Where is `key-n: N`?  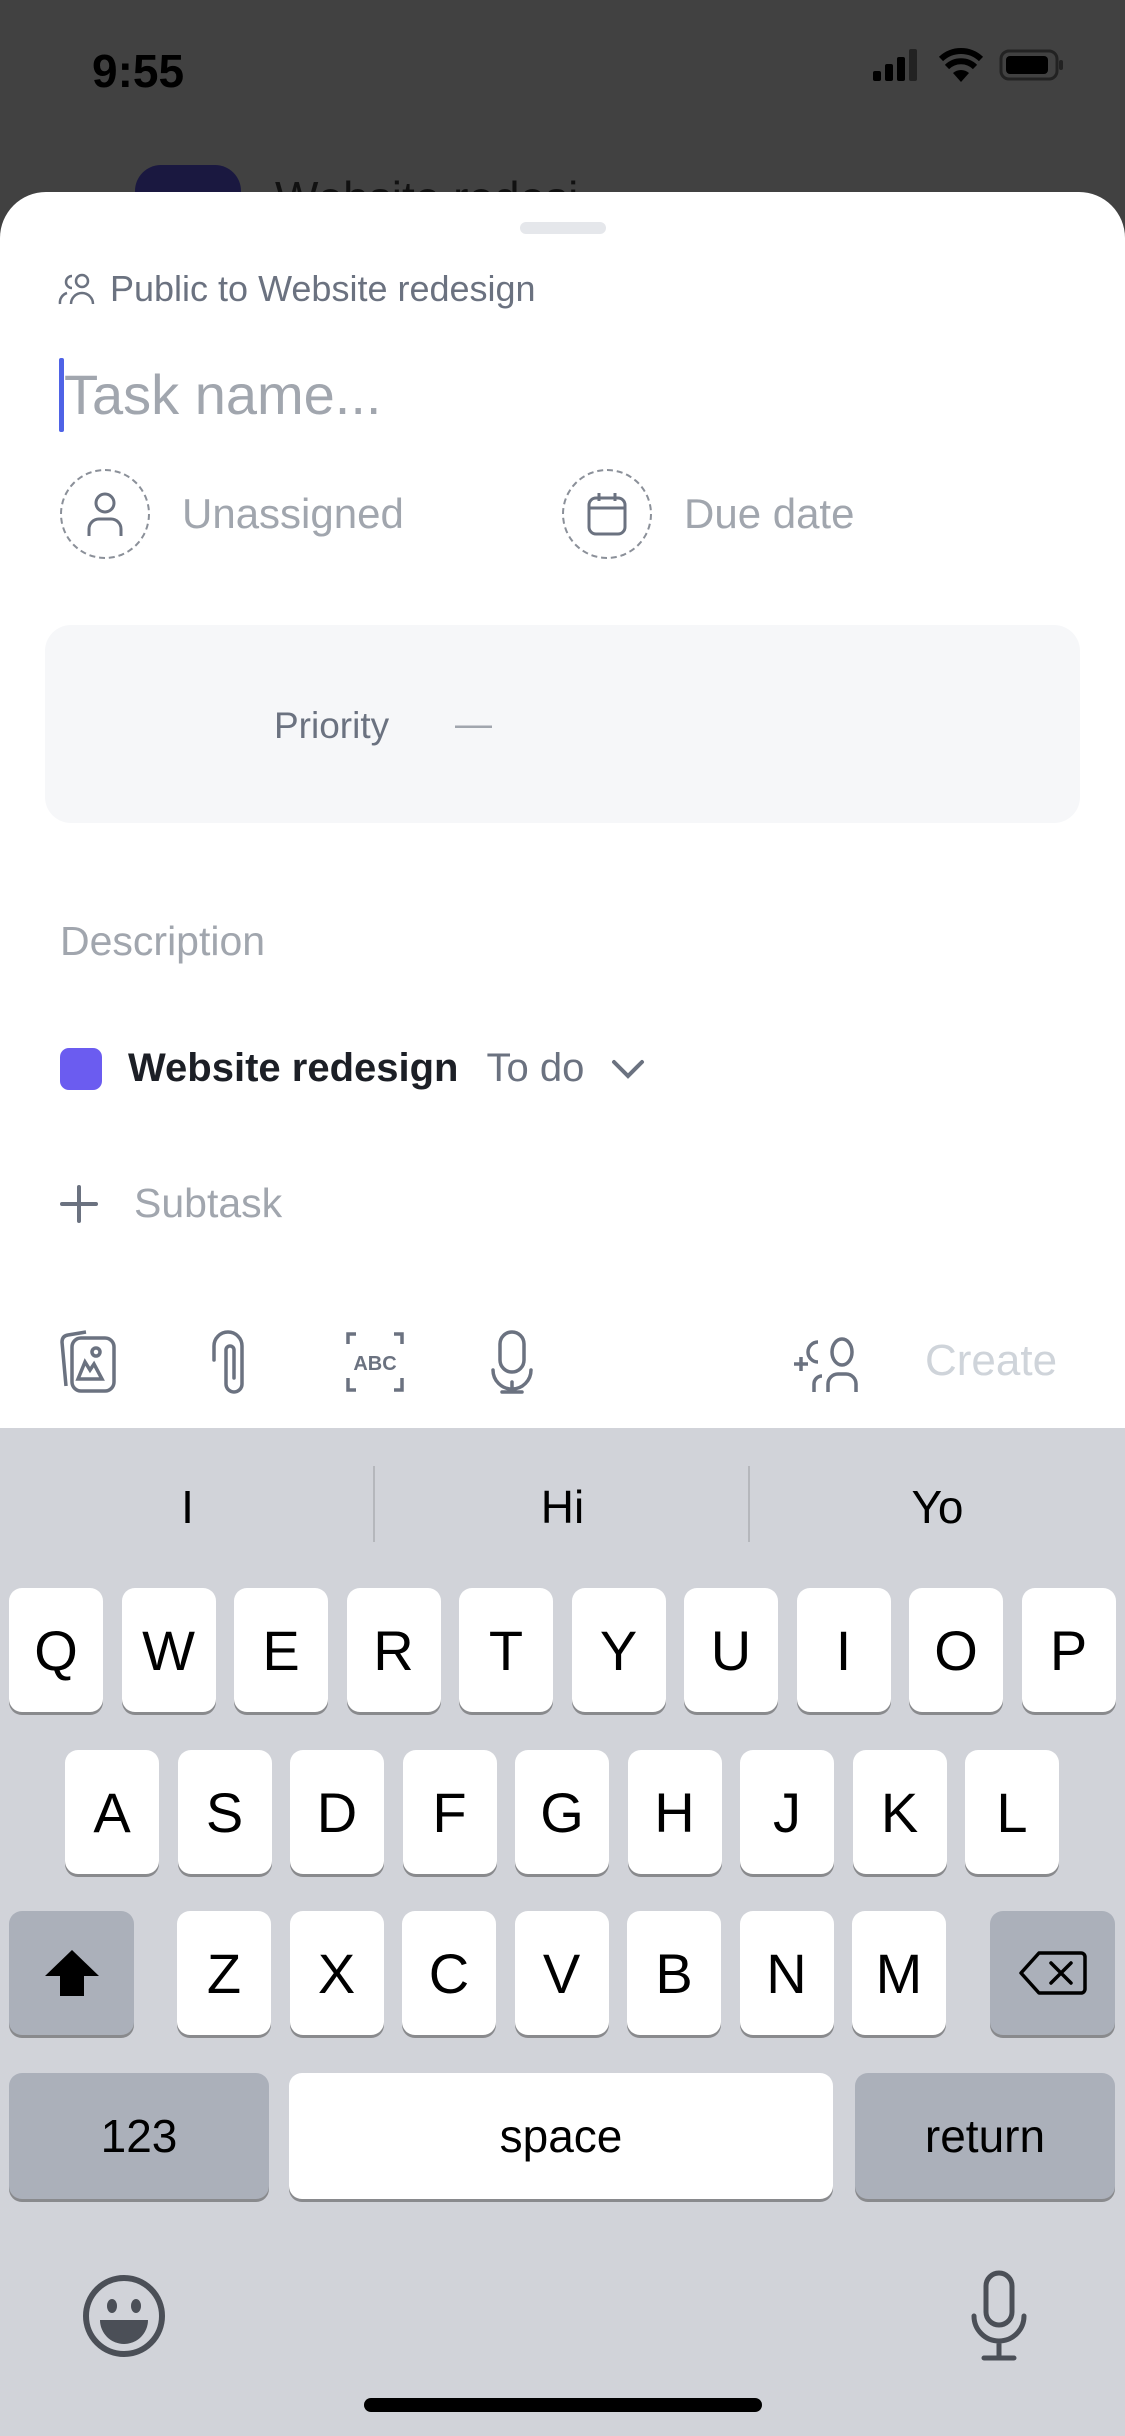
key-n: N is located at coordinates (786, 1973).